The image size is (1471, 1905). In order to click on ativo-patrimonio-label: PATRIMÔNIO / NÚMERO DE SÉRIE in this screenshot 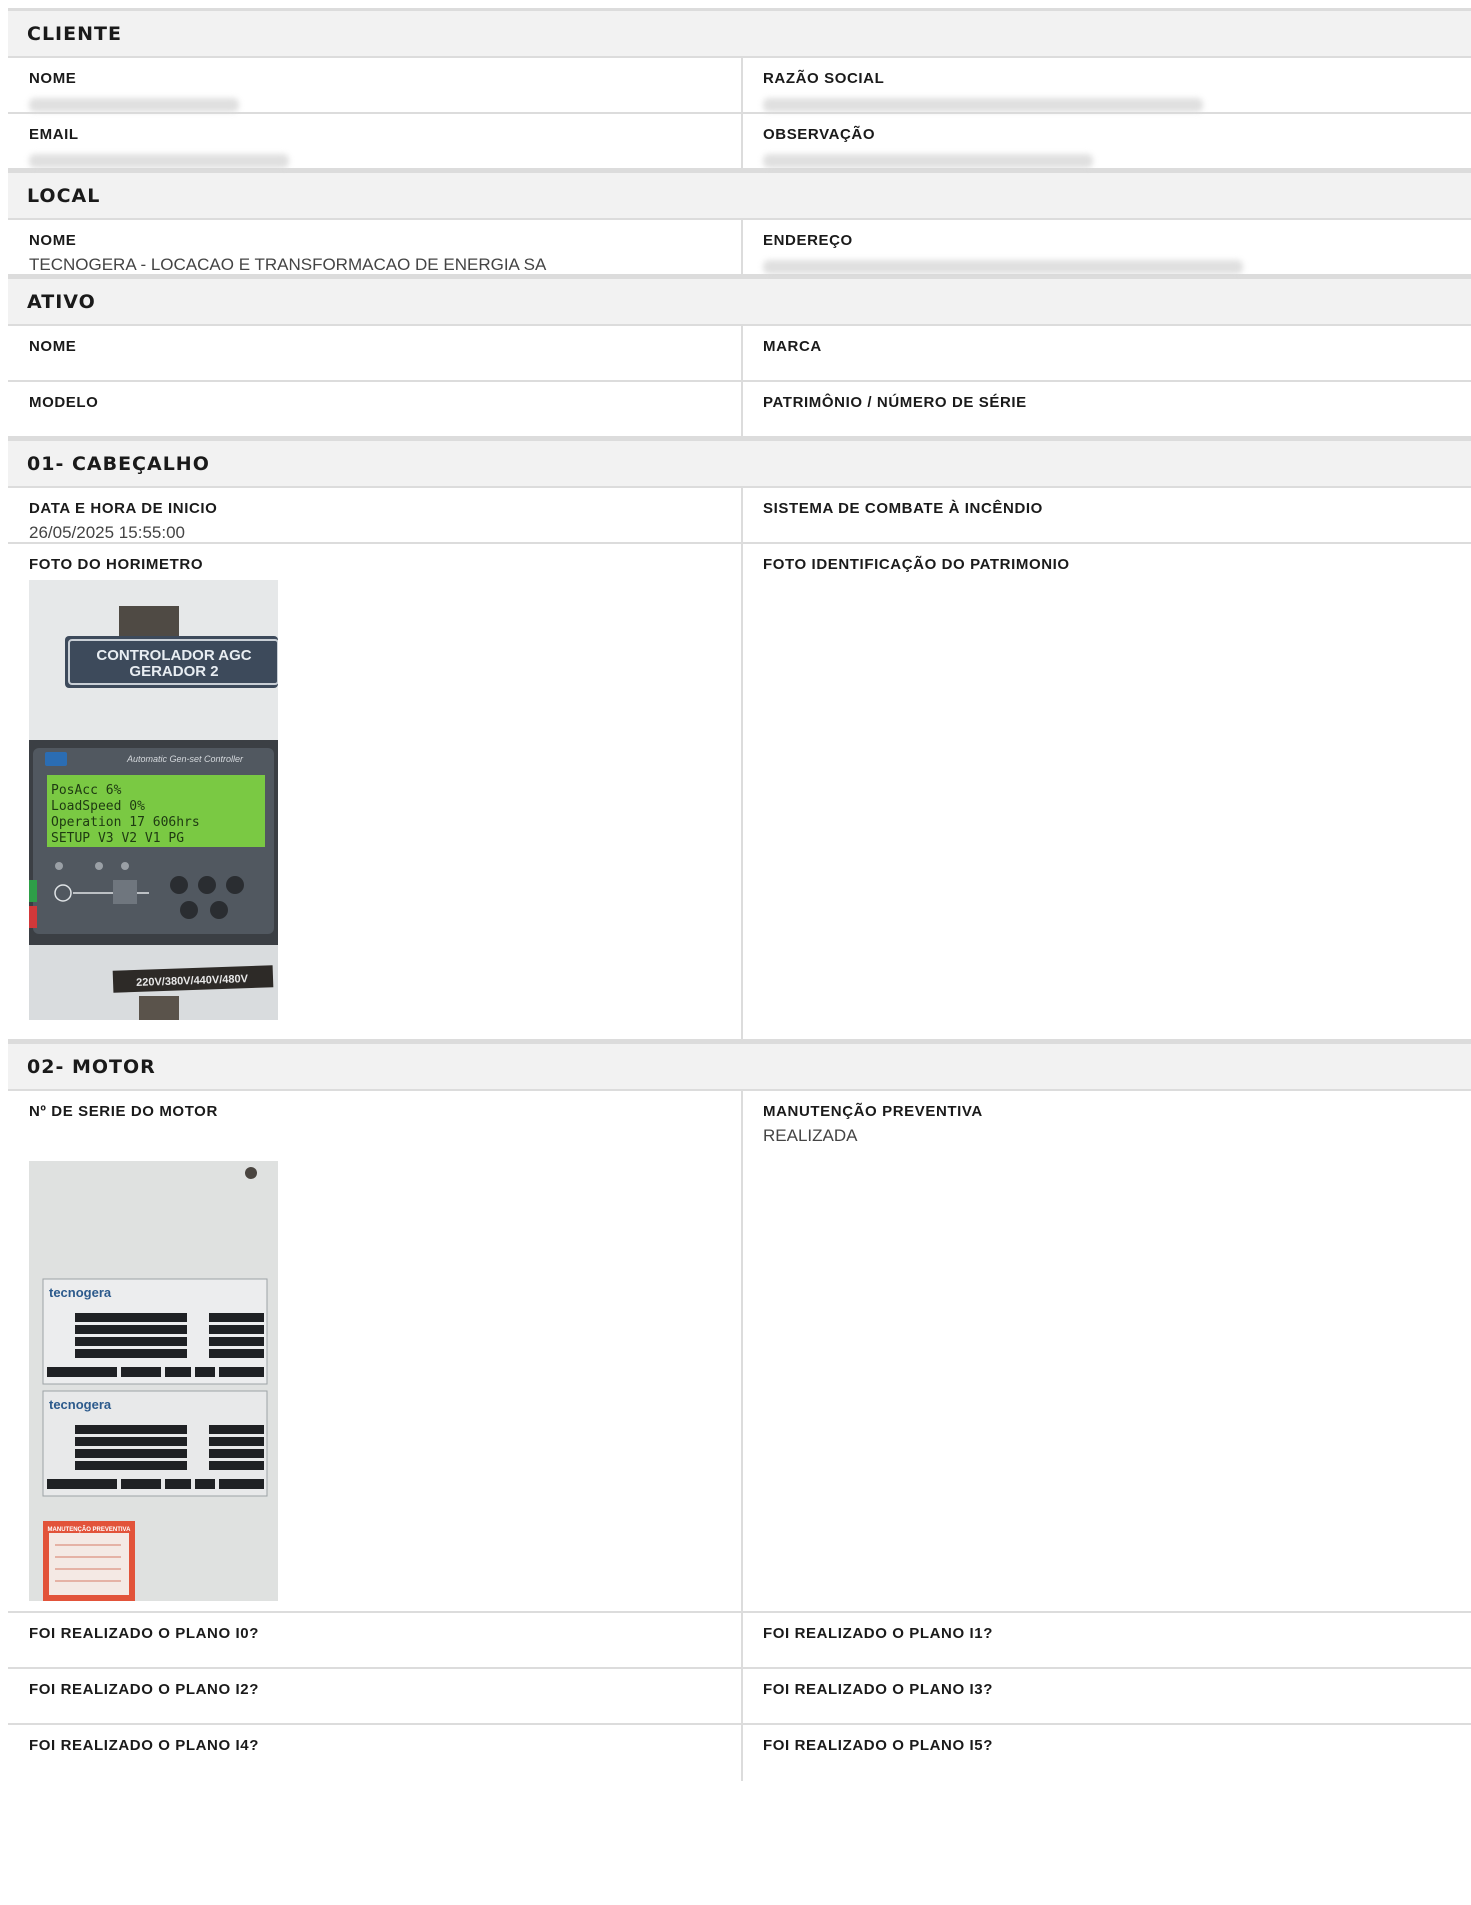, I will do `click(895, 402)`.